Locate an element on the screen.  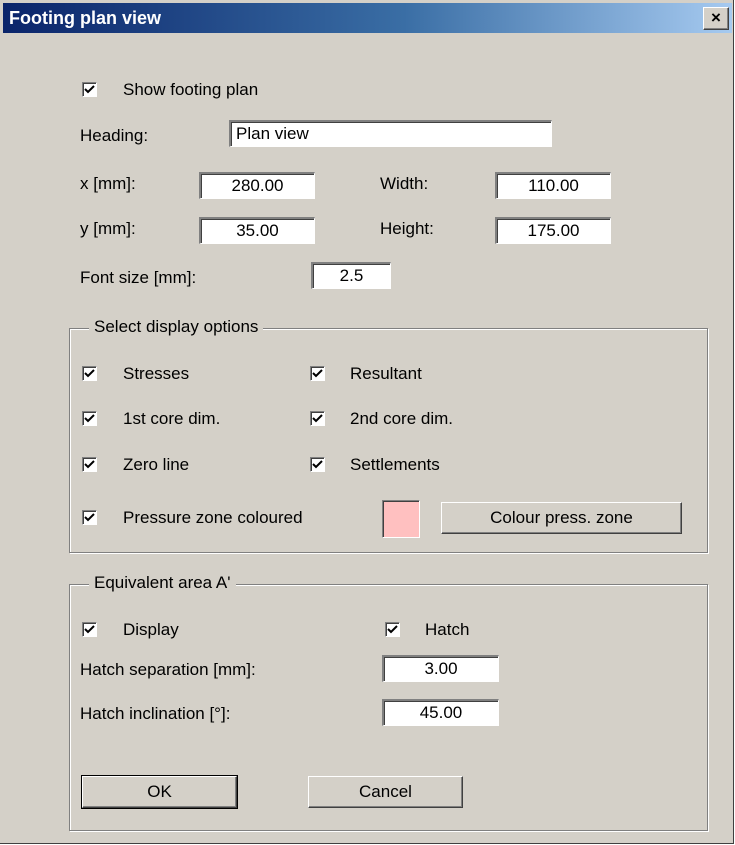
resultant-checkbox is located at coordinates (317, 373).